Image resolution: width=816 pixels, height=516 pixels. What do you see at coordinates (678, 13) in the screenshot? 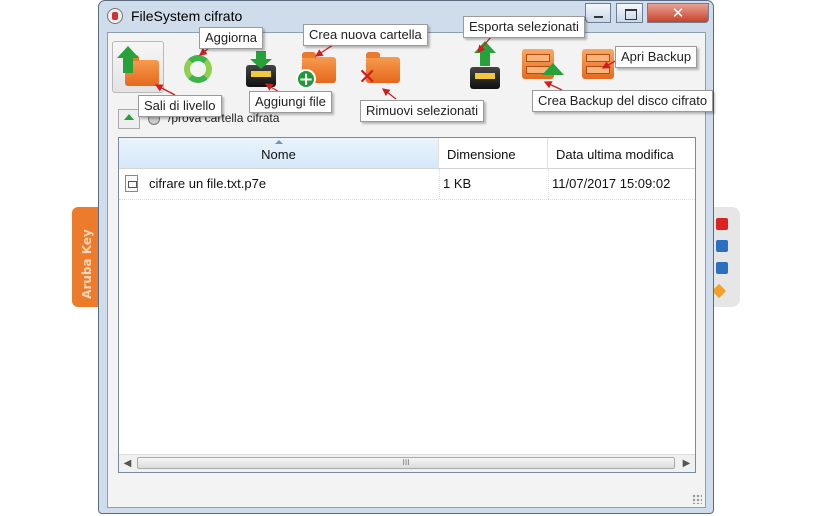
I see `close-button: ✕` at bounding box center [678, 13].